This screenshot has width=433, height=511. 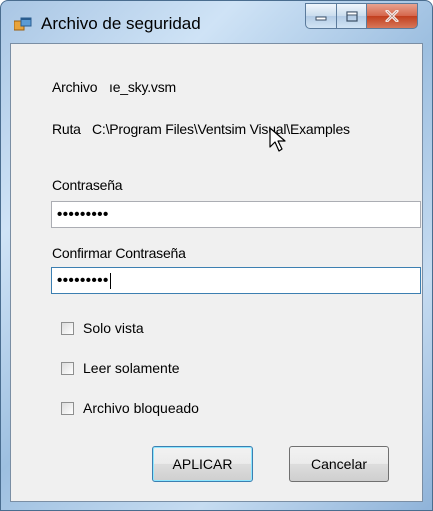 What do you see at coordinates (221, 129) in the screenshot?
I see `path-value: C:\Program Files\Ventsim Visual\Examples` at bounding box center [221, 129].